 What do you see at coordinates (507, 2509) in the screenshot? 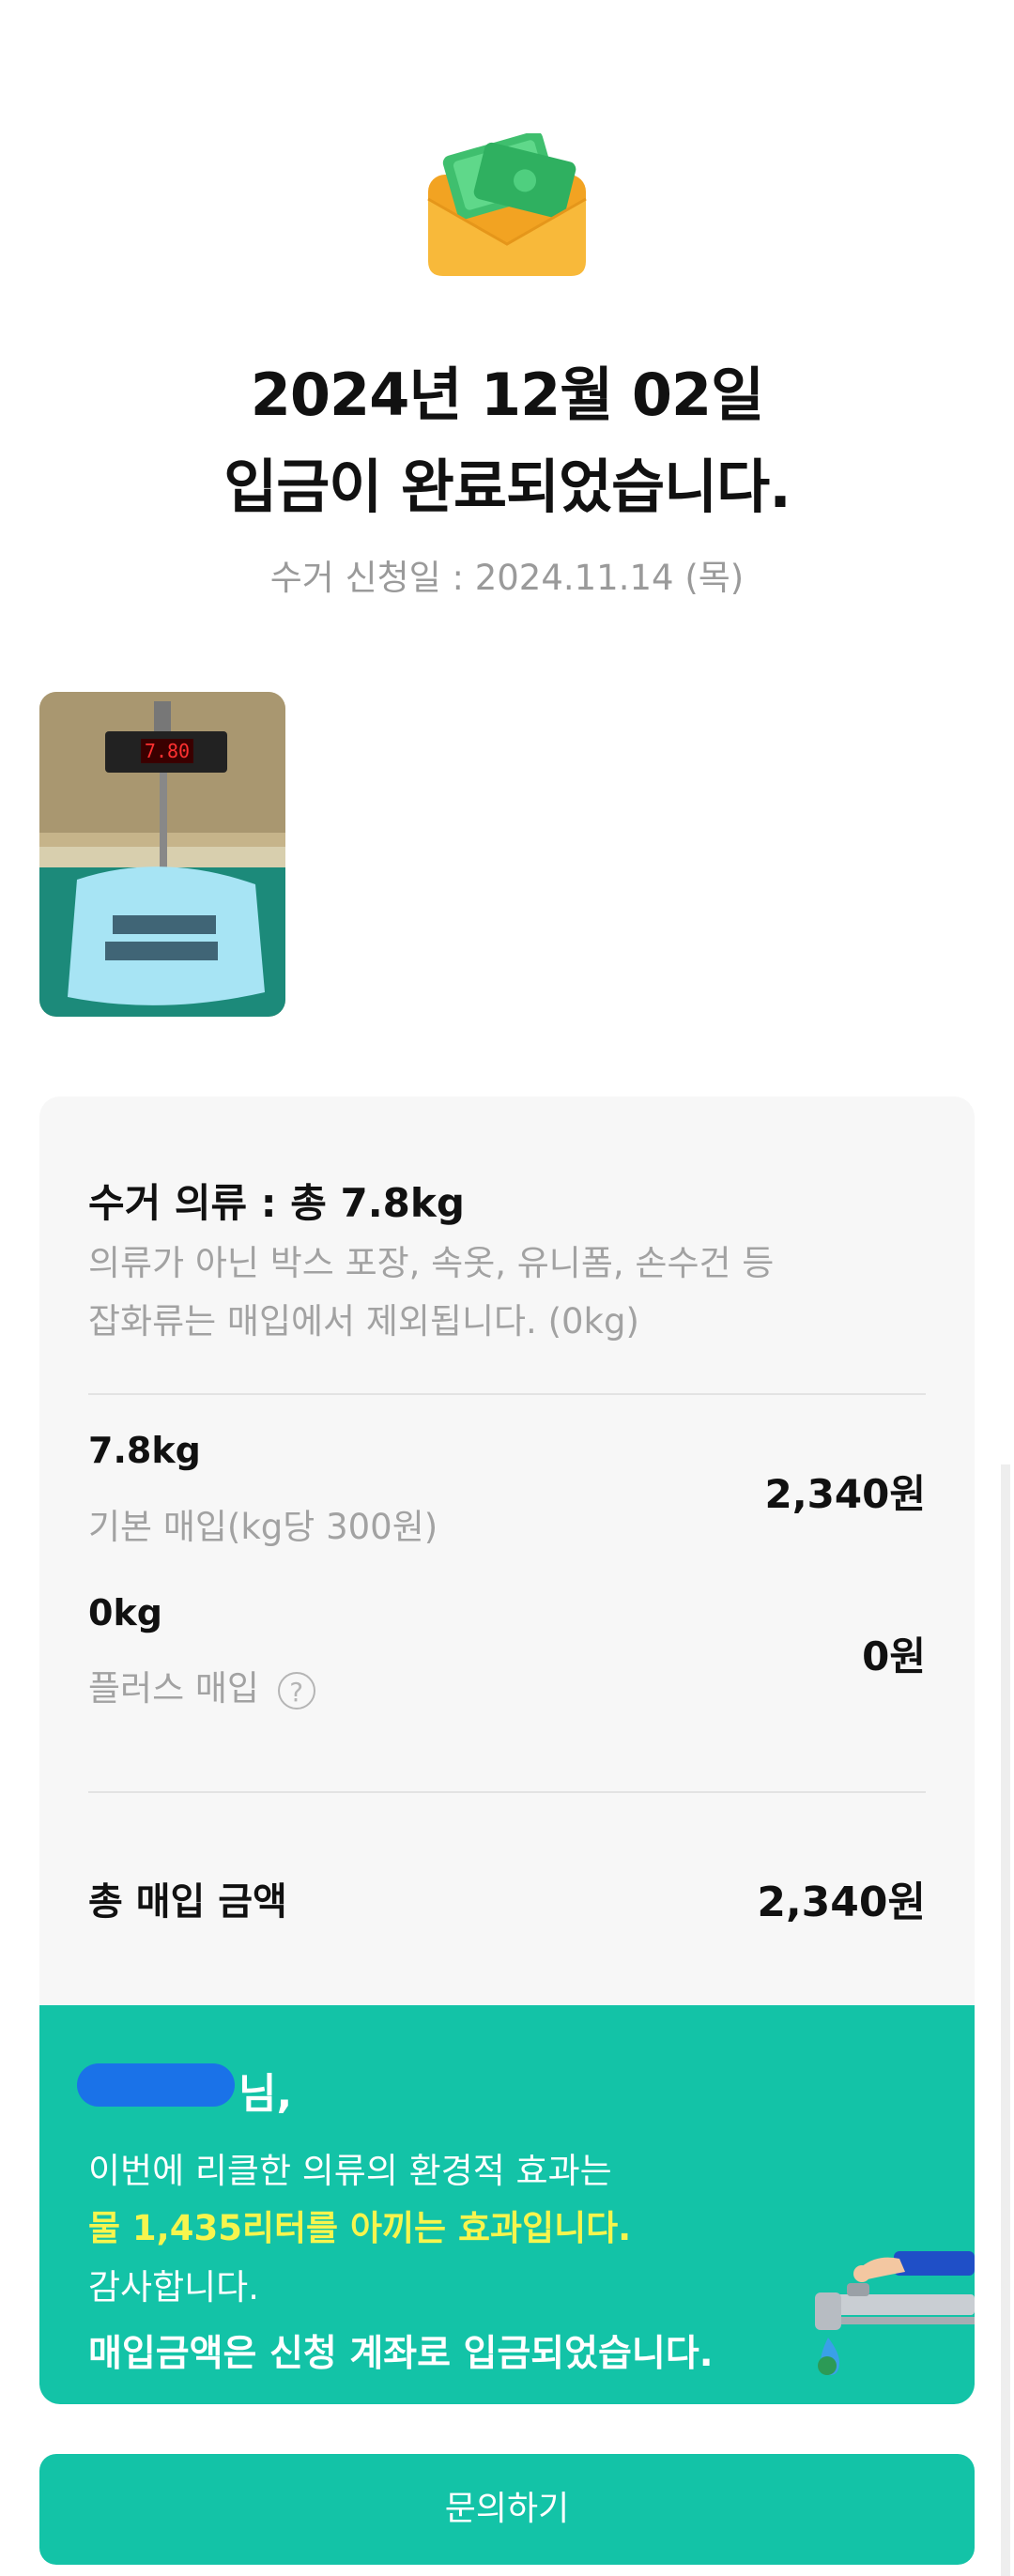
I see `inquiry-button: 문의하기` at bounding box center [507, 2509].